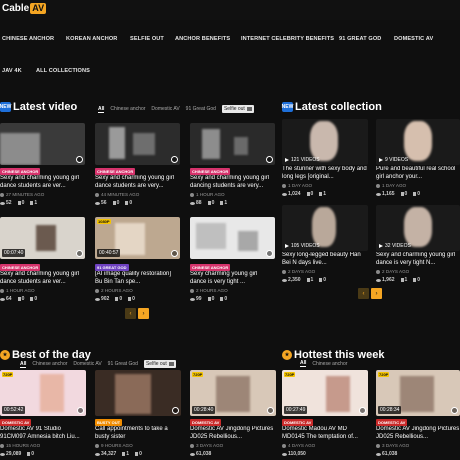 This screenshot has width=460, height=460. Describe the element at coordinates (45, 107) in the screenshot. I see `latest-video-title: Latest video` at that location.